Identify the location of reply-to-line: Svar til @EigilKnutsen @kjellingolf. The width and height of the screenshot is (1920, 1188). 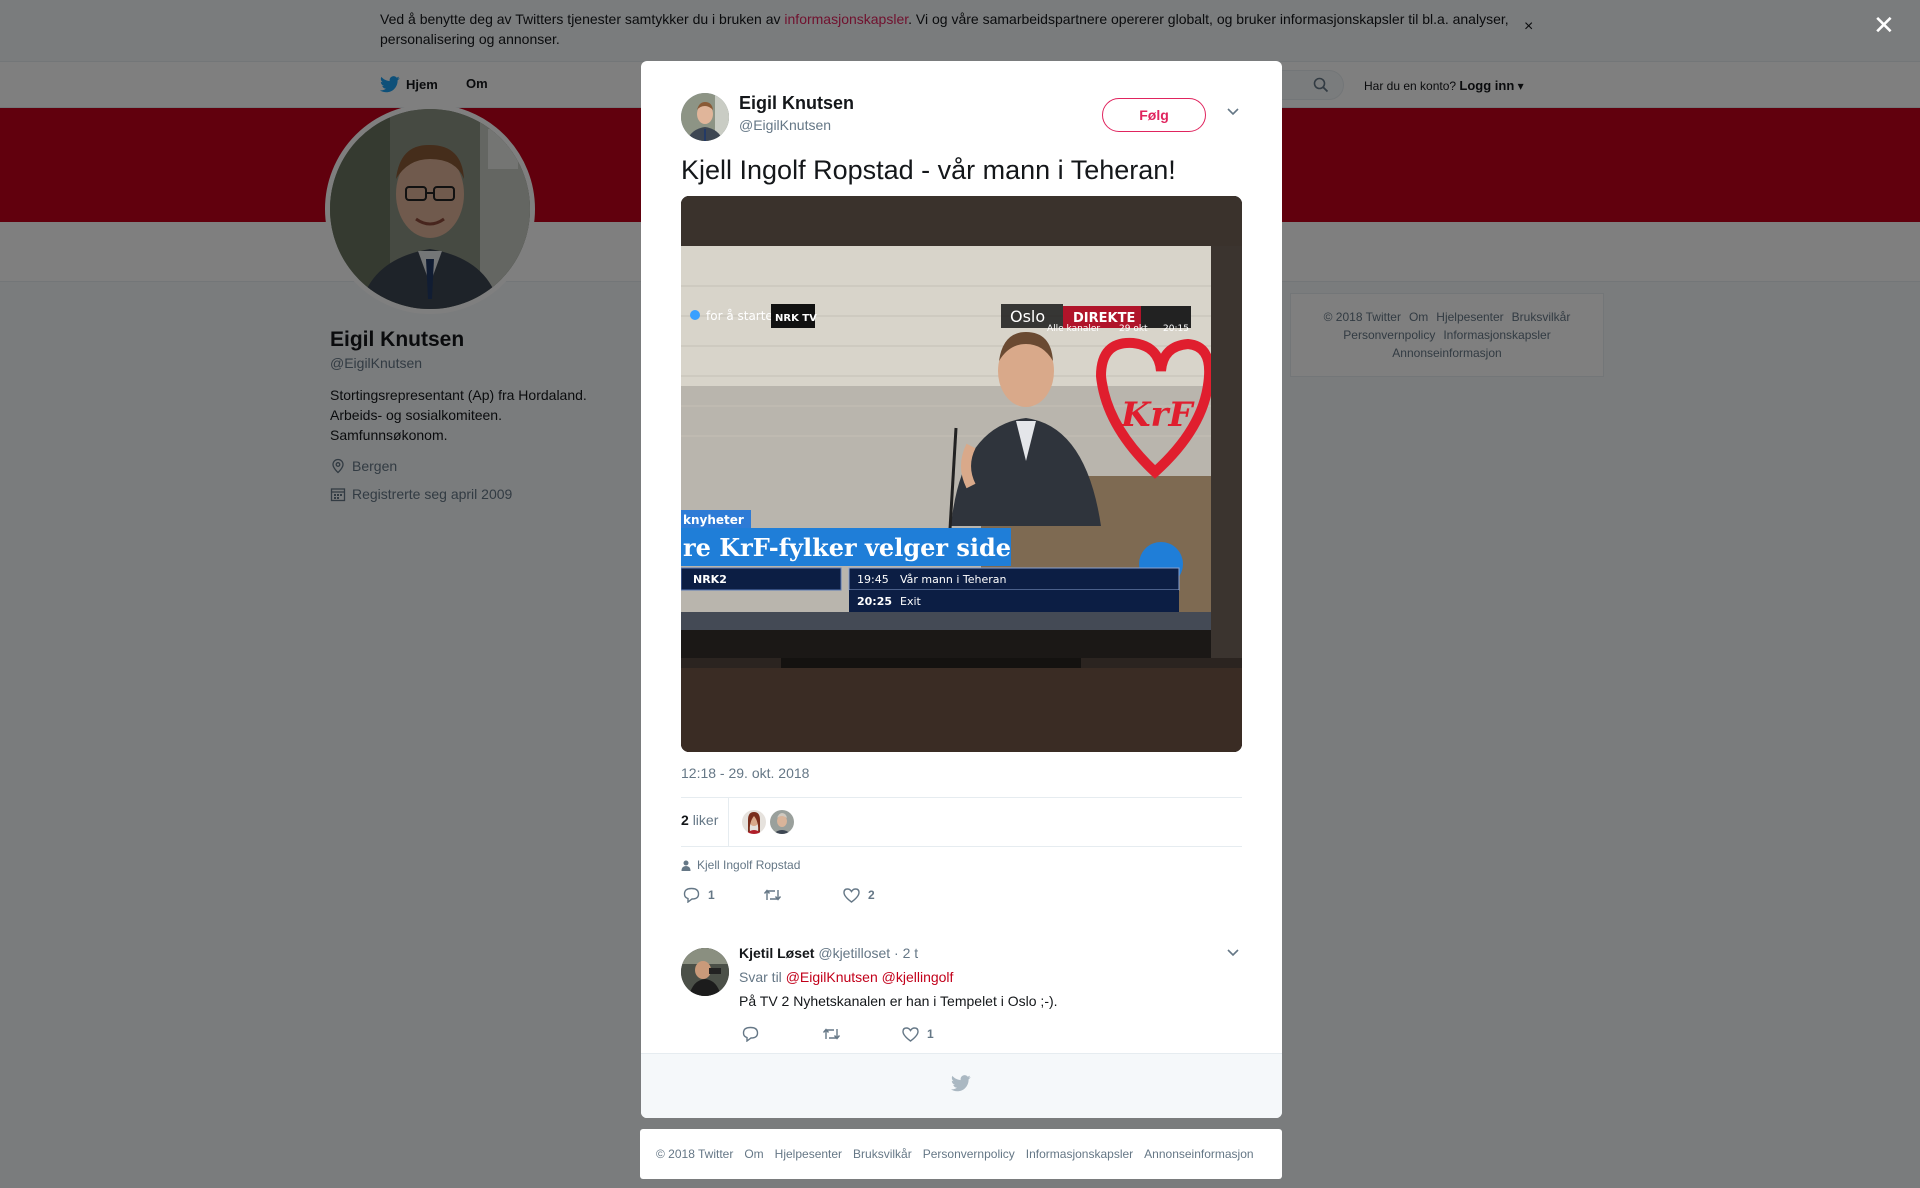
(846, 977).